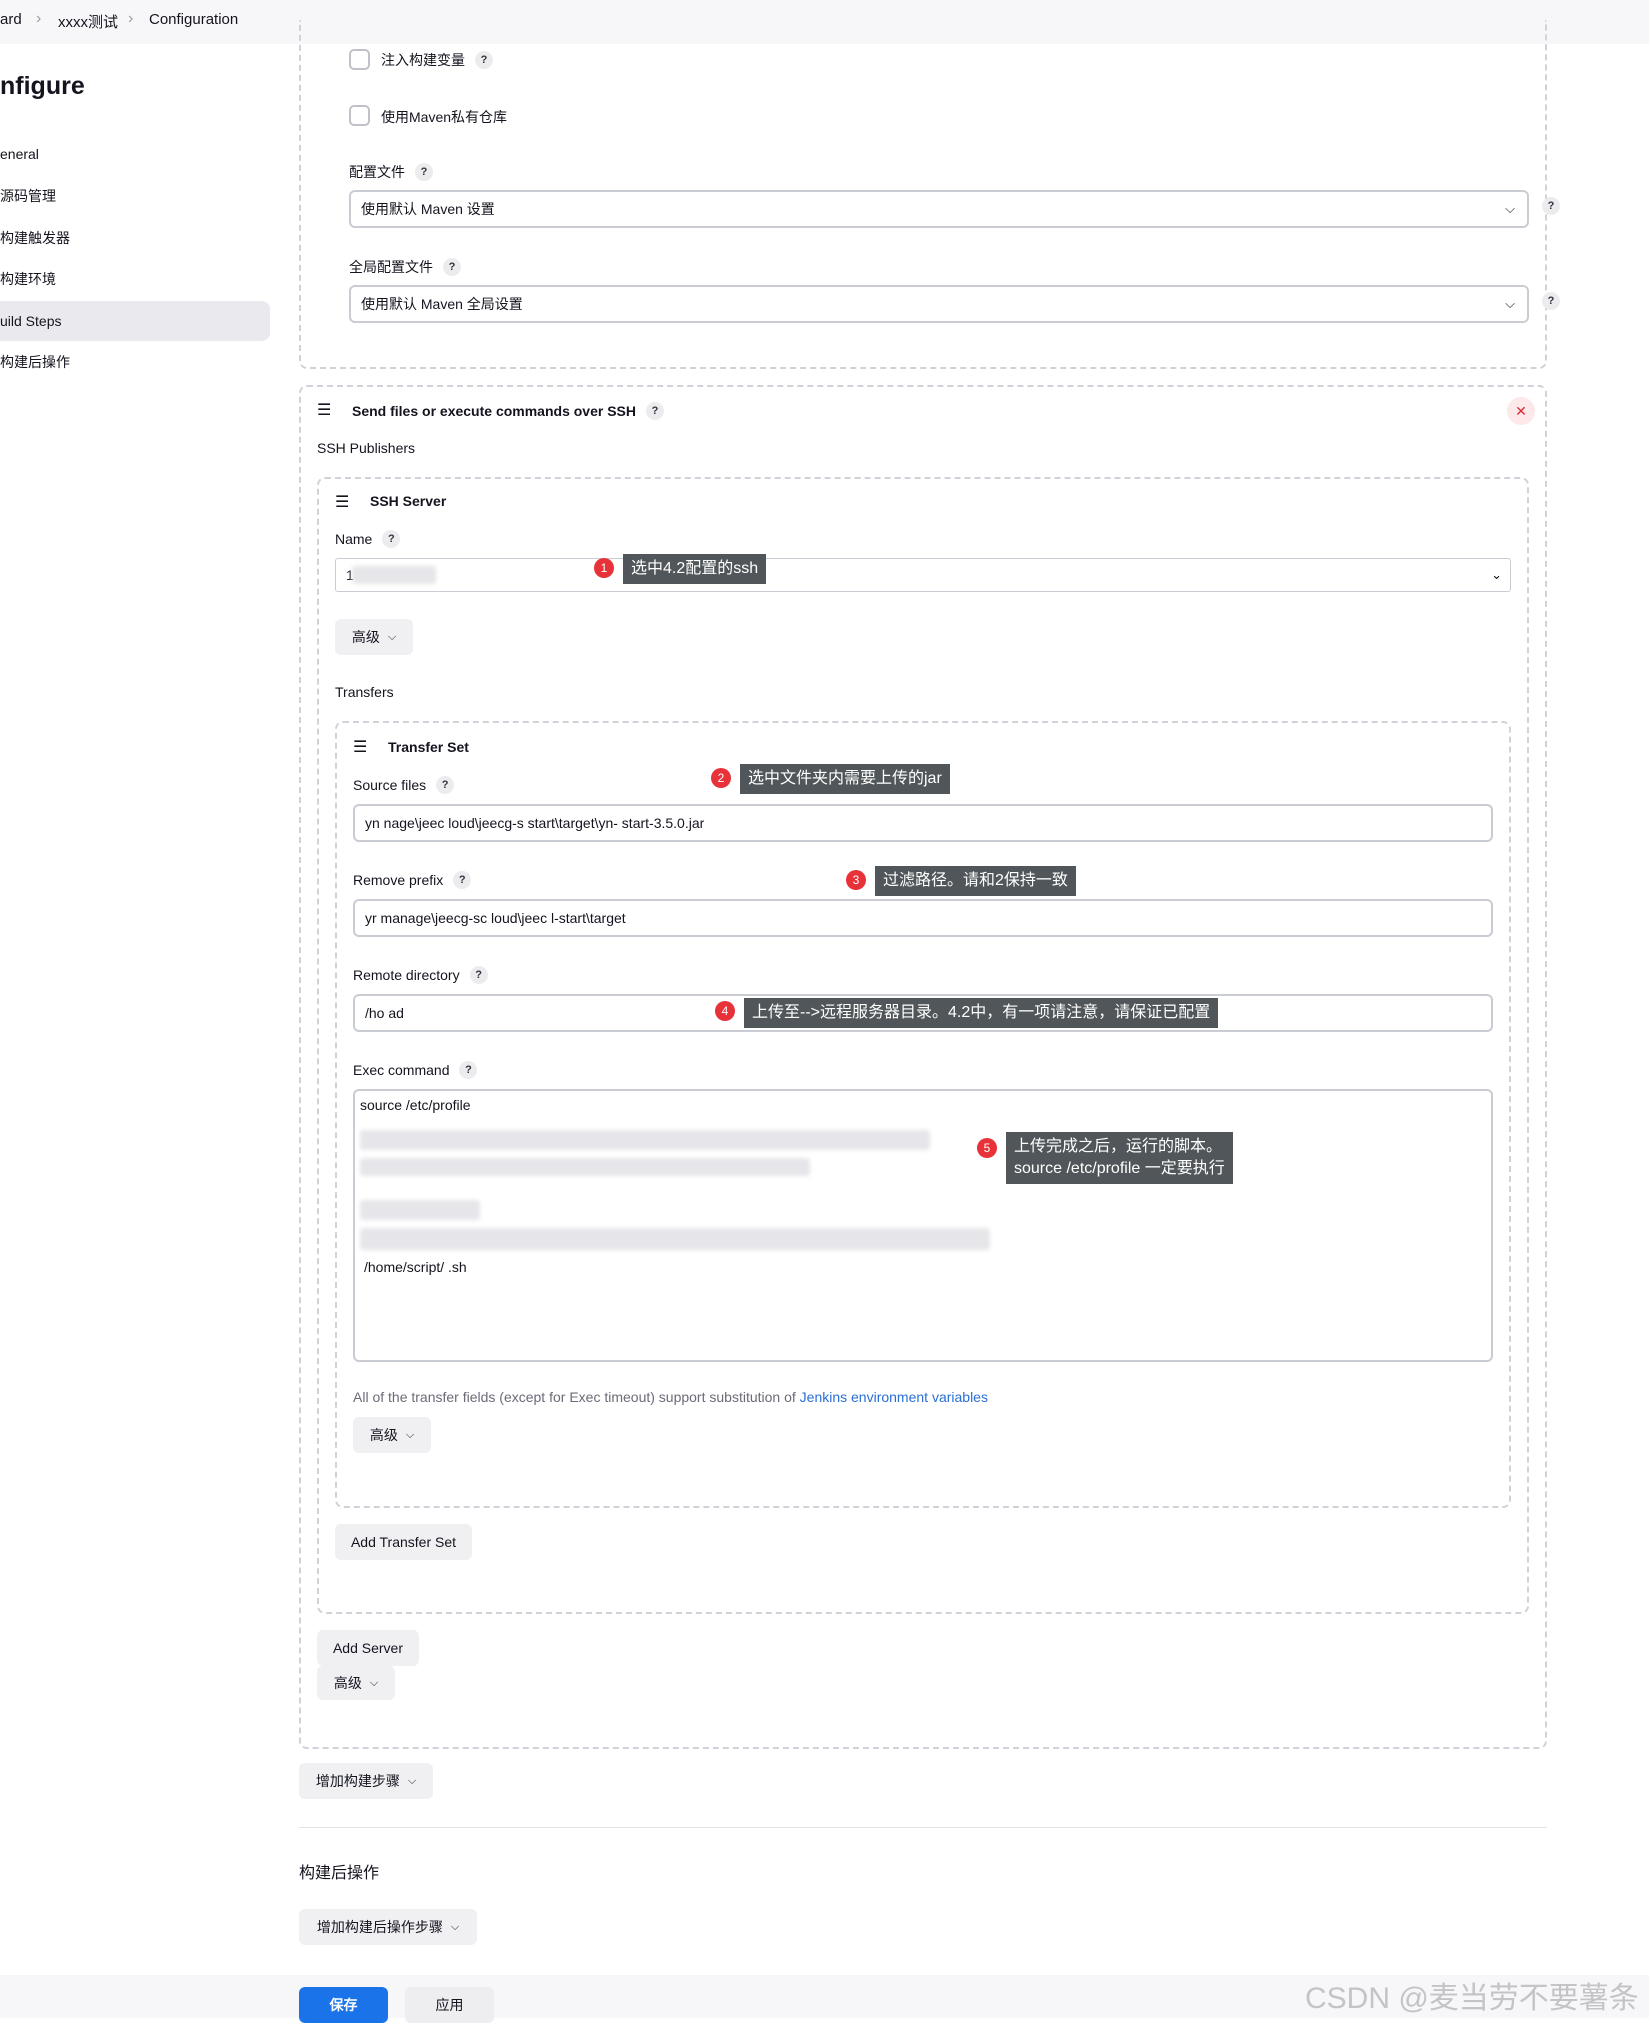  What do you see at coordinates (135, 196) in the screenshot?
I see `sidebar-item-scm: 源码管理` at bounding box center [135, 196].